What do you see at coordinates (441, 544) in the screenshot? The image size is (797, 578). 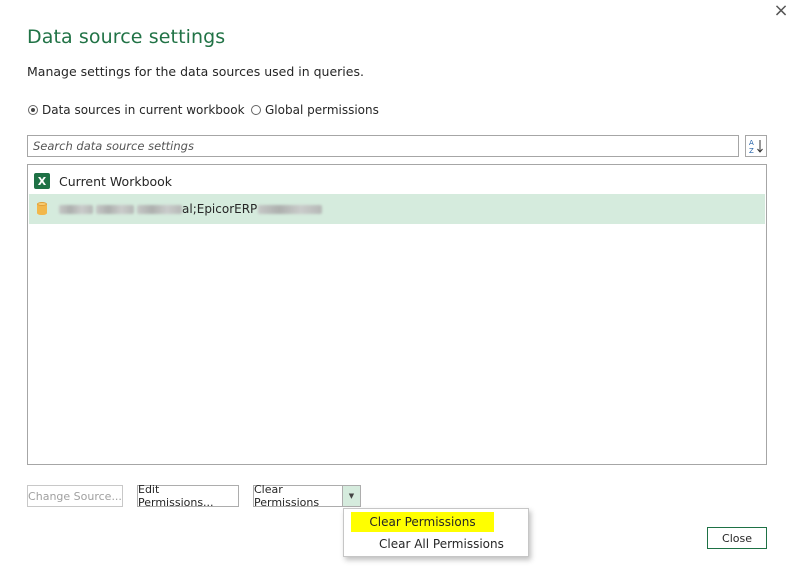 I see `menu-item-label: Clear All Permissions` at bounding box center [441, 544].